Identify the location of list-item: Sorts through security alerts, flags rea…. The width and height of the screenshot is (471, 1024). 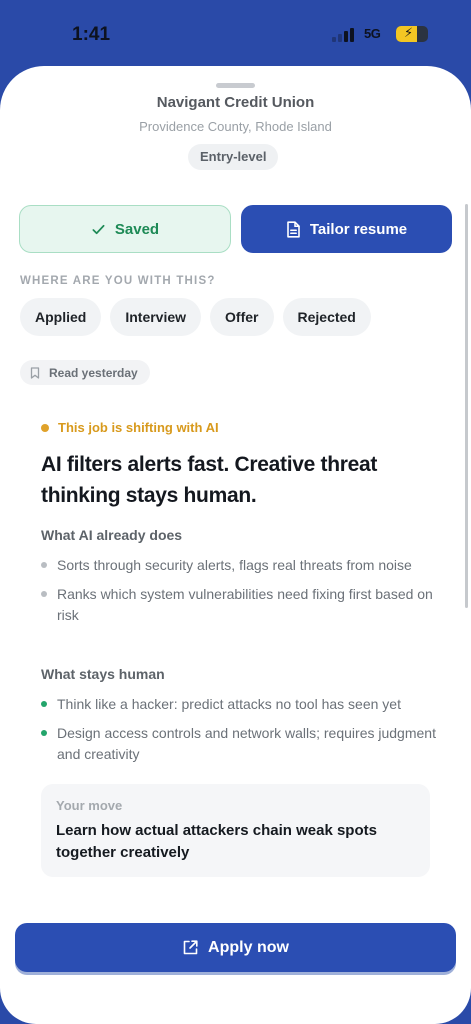
(238, 565).